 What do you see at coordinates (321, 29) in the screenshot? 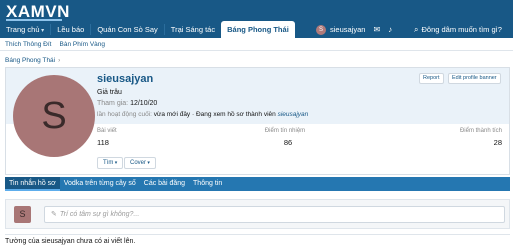
I see `user-avatar: S` at bounding box center [321, 29].